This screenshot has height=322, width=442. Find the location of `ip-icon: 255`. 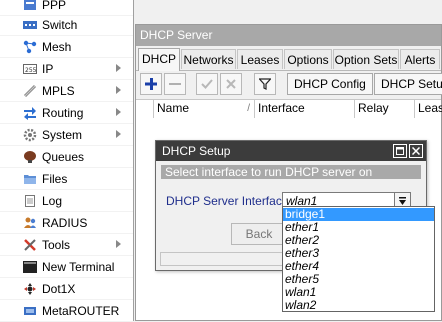

ip-icon: 255 is located at coordinates (30, 69).